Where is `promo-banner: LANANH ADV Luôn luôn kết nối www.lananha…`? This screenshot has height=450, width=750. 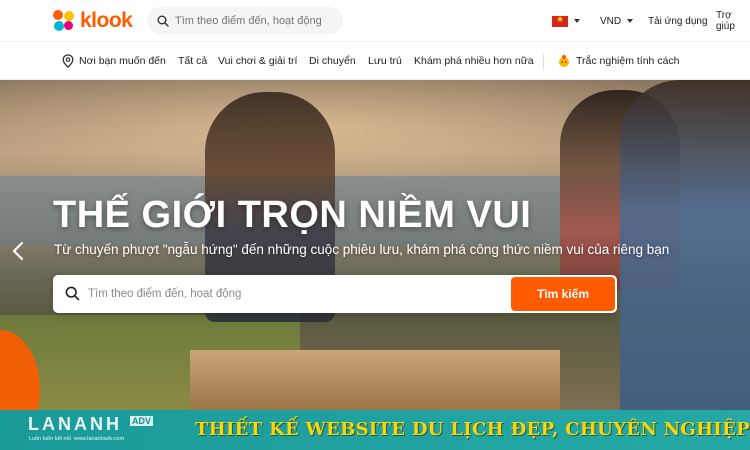
promo-banner: LANANH ADV Luôn luôn kết nối www.lananha… is located at coordinates (375, 430).